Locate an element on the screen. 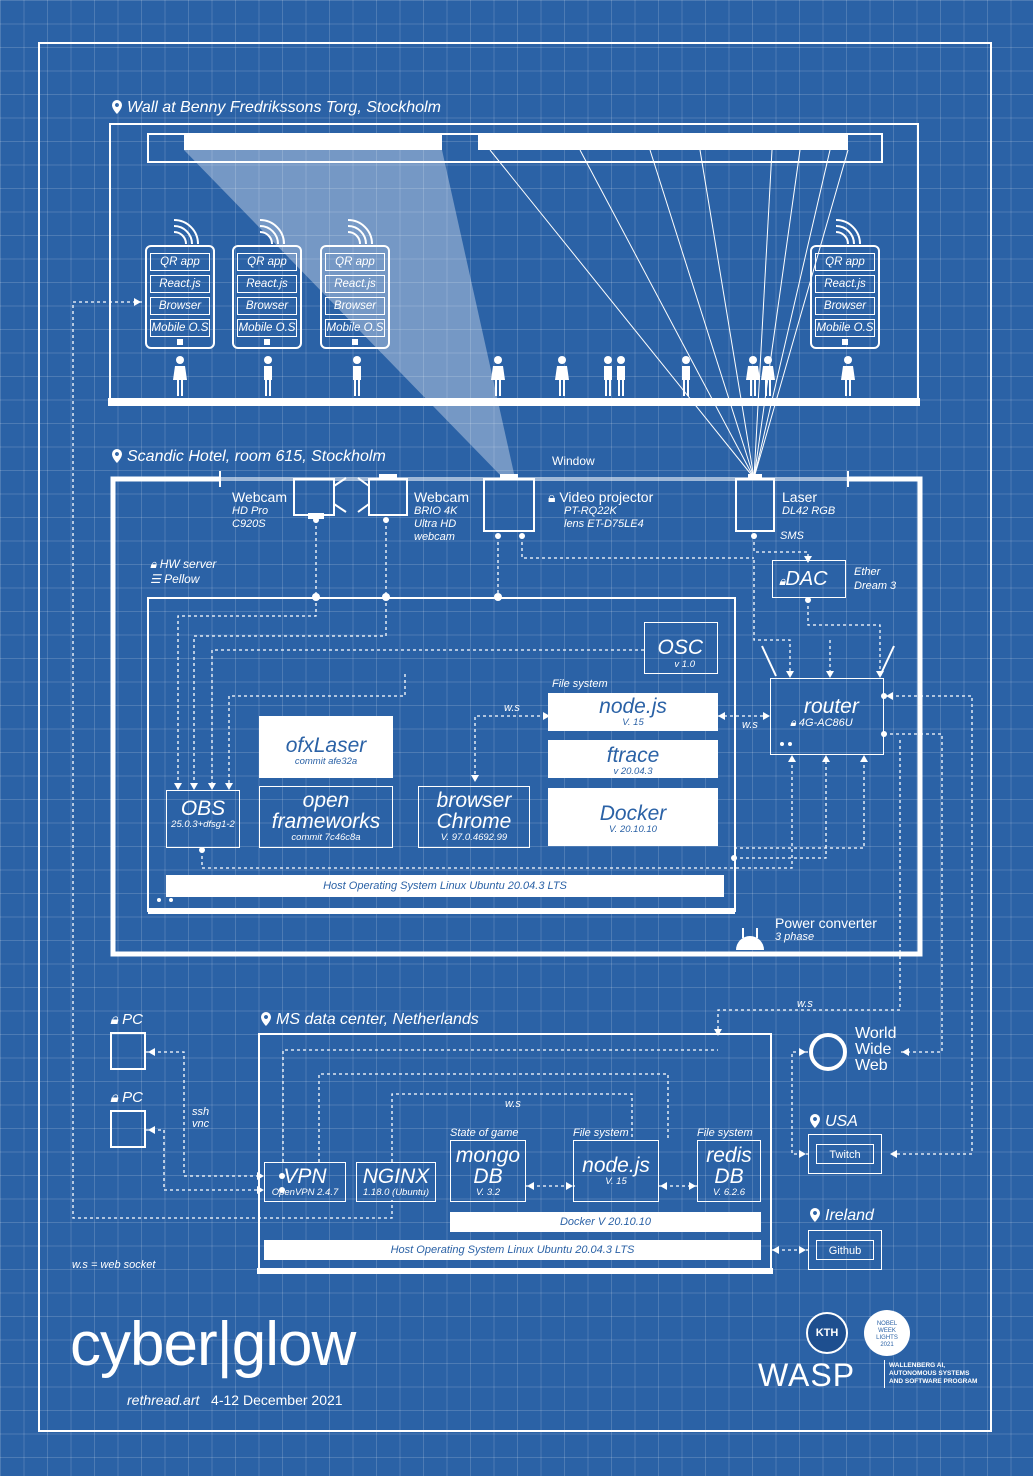 Image resolution: width=1033 pixels, height=1476 pixels. dc-node-version: V. 15 is located at coordinates (616, 1181).